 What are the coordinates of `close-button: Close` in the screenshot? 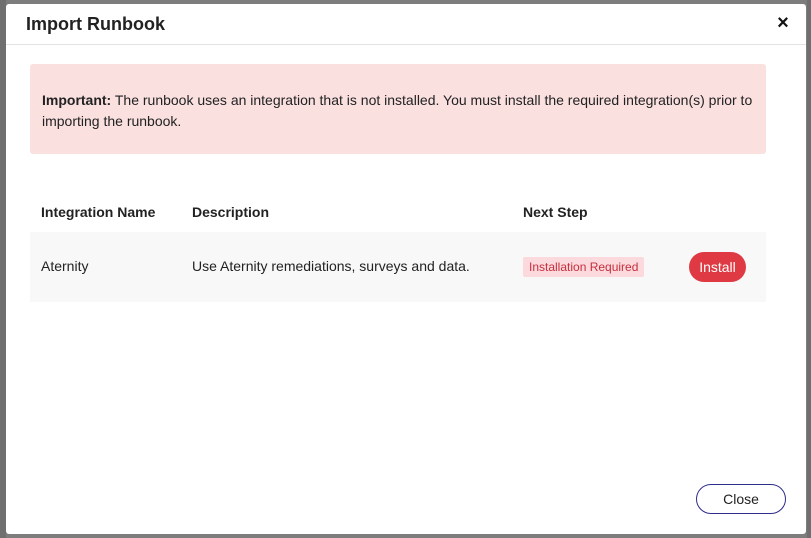 It's located at (741, 499).